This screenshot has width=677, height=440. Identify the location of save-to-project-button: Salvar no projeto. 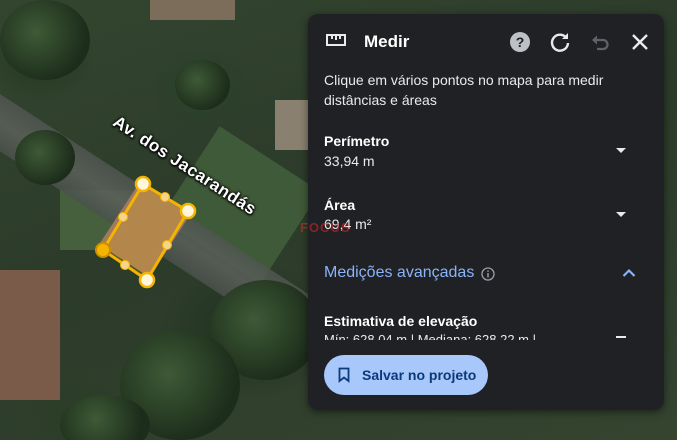
(406, 375).